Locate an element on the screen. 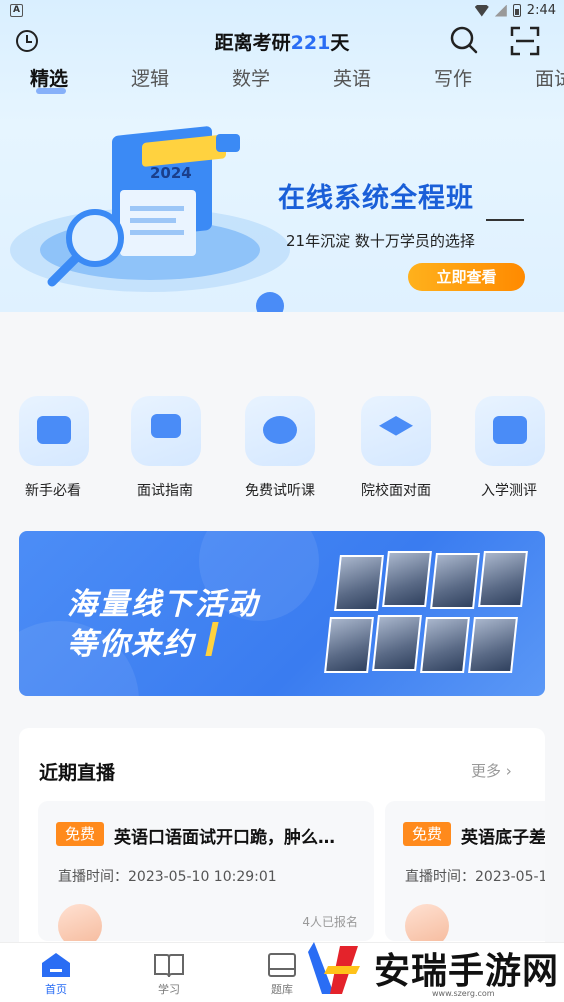 Image resolution: width=564 pixels, height=1002 pixels. banner-illustration: 2024 is located at coordinates (150, 223).